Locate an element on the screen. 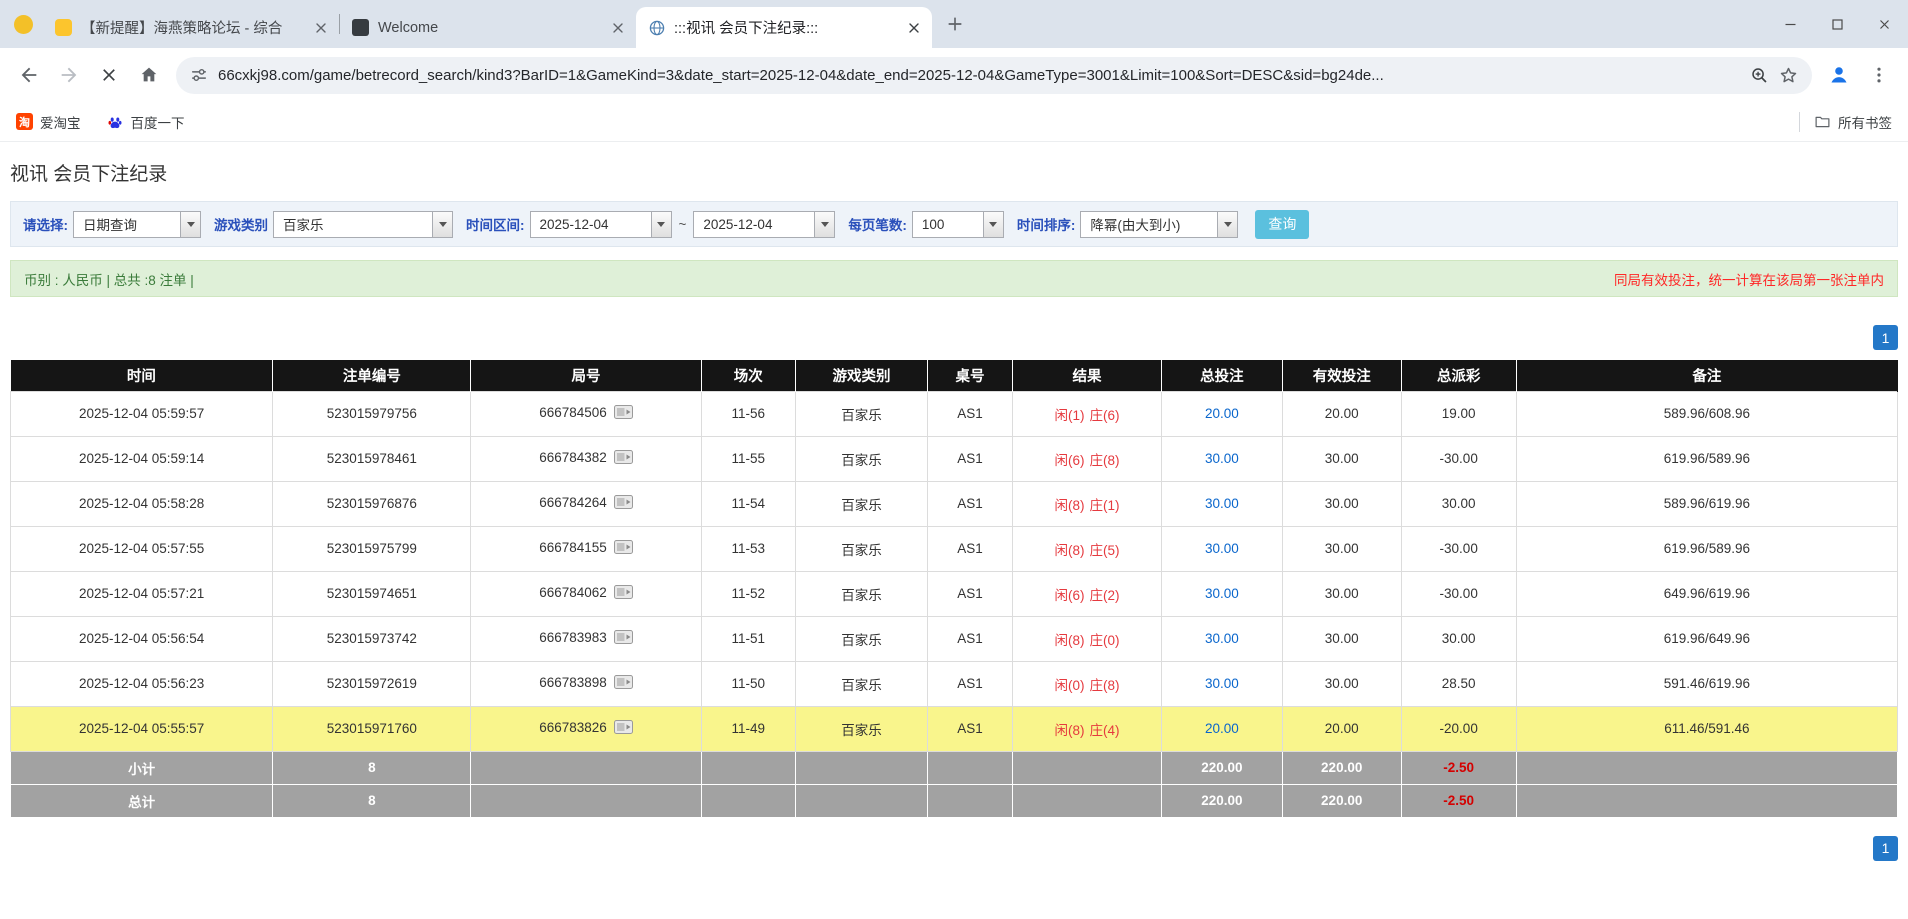 This screenshot has height=919, width=1908. back-button is located at coordinates (29, 75).